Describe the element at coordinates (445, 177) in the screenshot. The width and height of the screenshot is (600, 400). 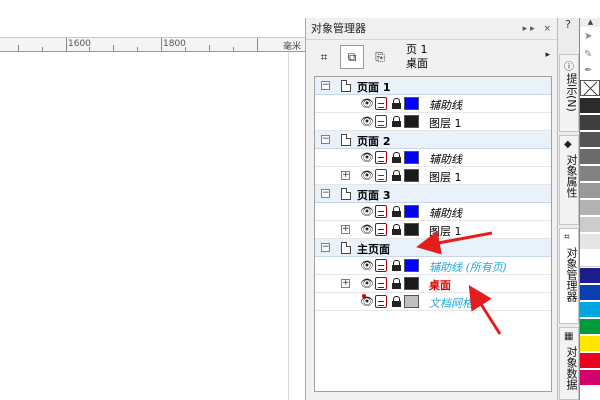
I see `layer-label: 图层 1` at that location.